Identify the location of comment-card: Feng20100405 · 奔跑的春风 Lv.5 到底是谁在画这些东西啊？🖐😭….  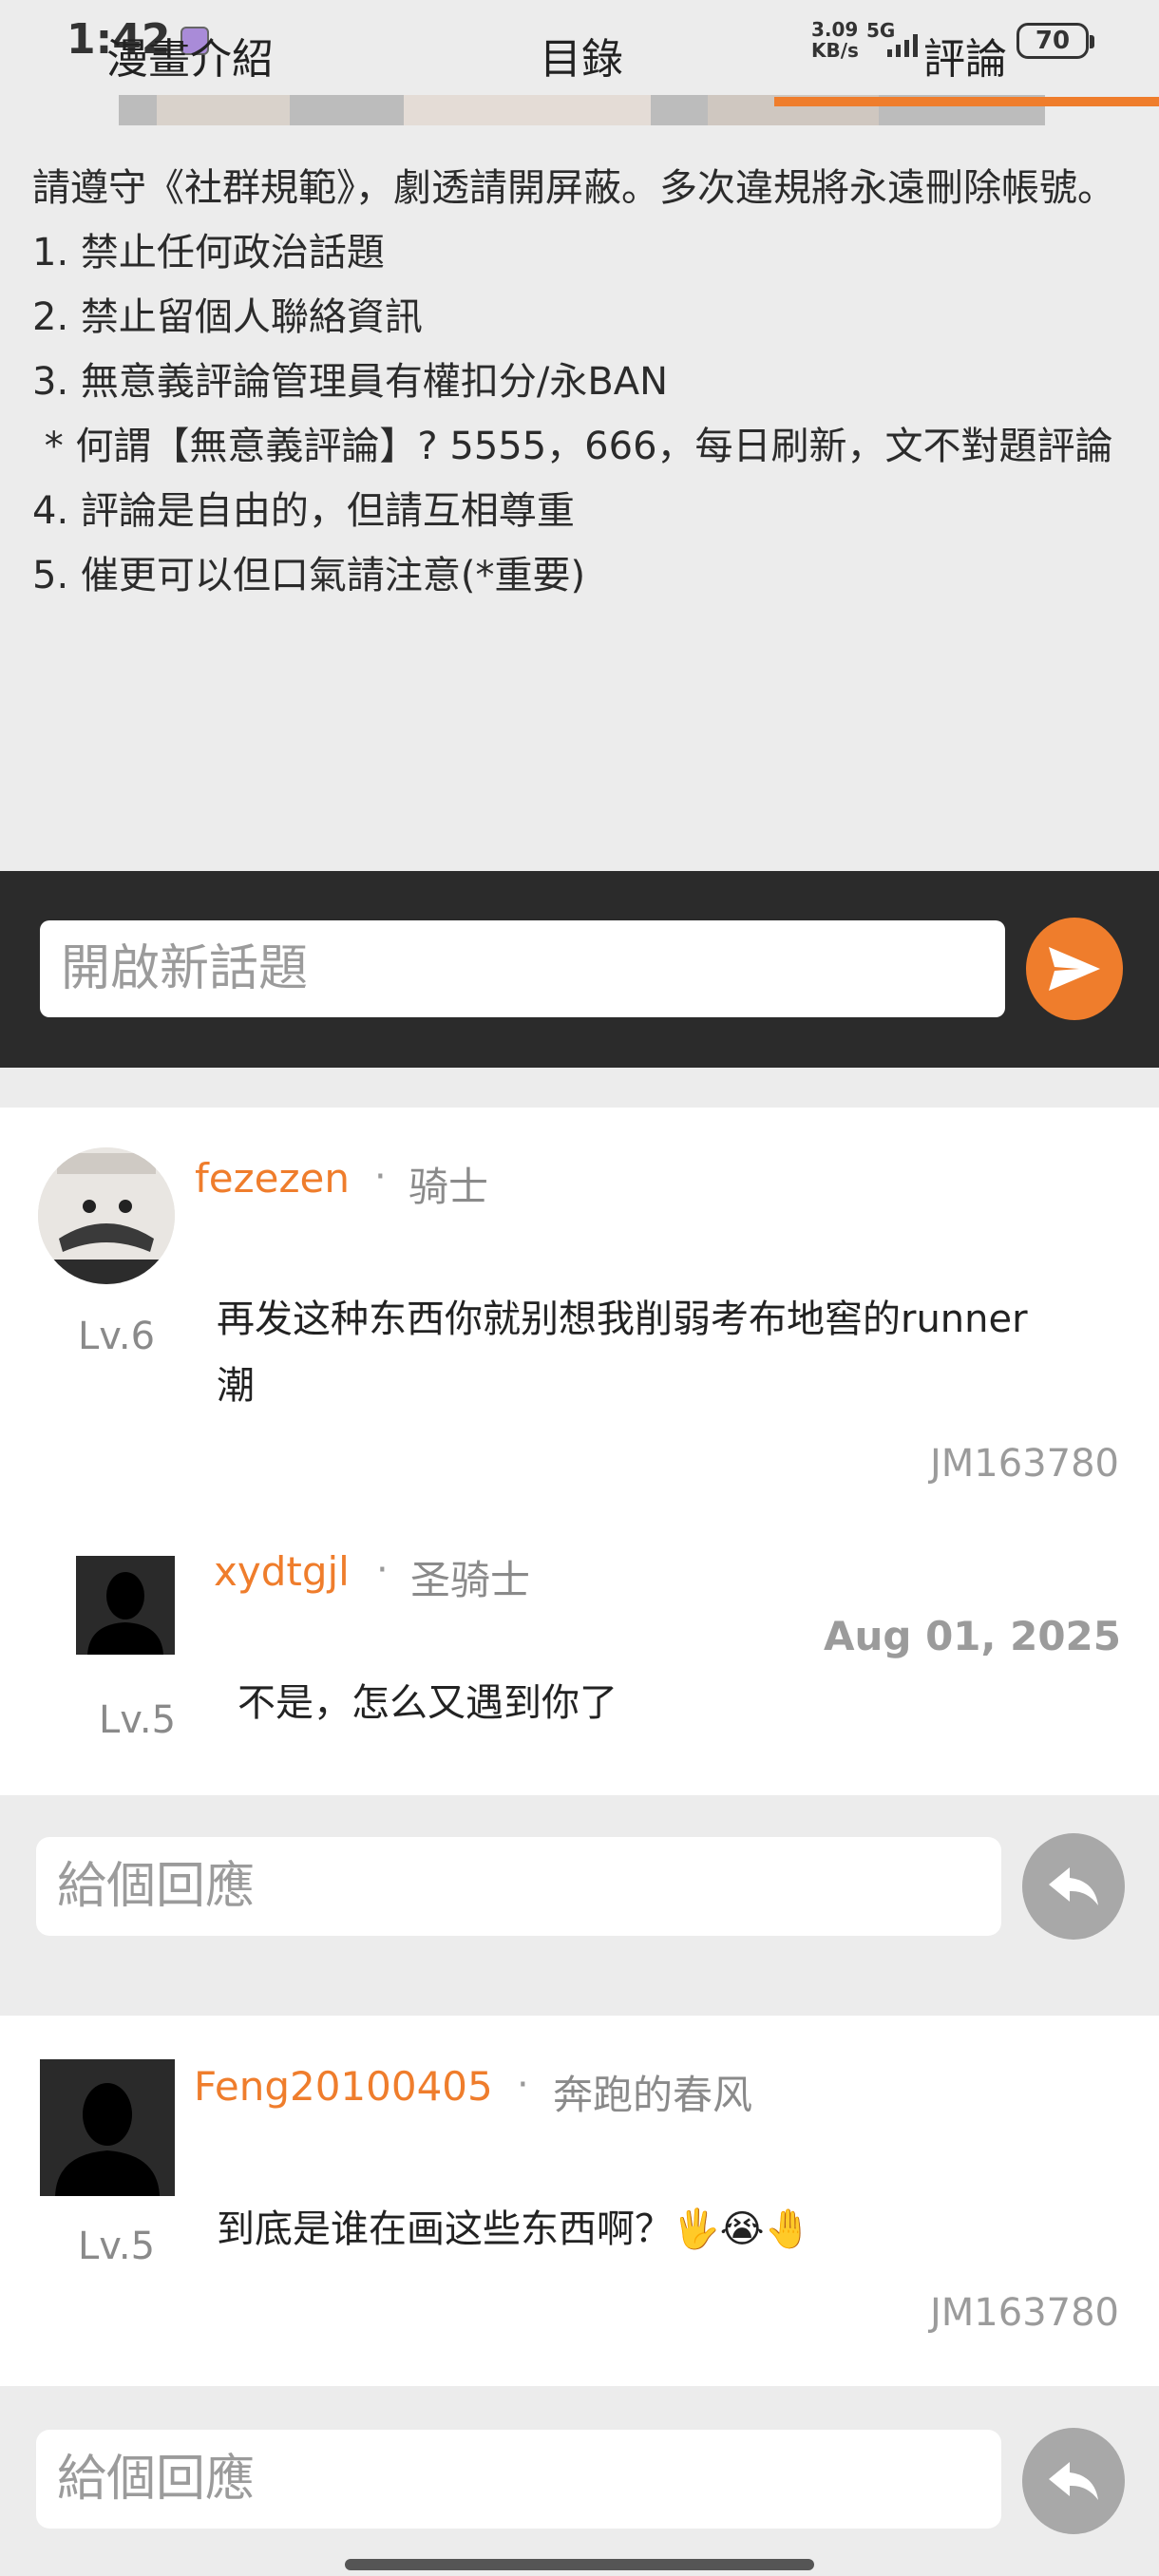
(579, 2201).